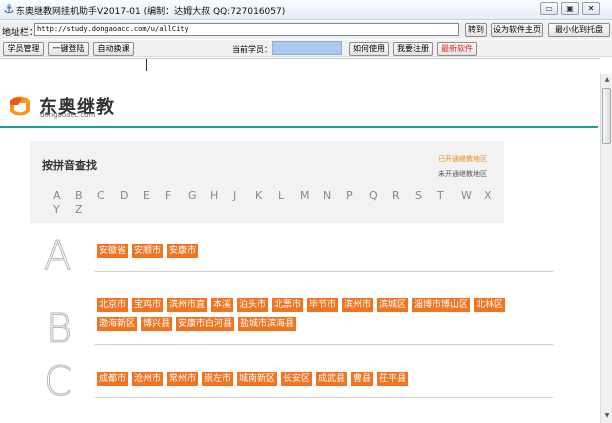 The width and height of the screenshot is (612, 423). What do you see at coordinates (440, 195) in the screenshot?
I see `alphabet-letter-t: T` at bounding box center [440, 195].